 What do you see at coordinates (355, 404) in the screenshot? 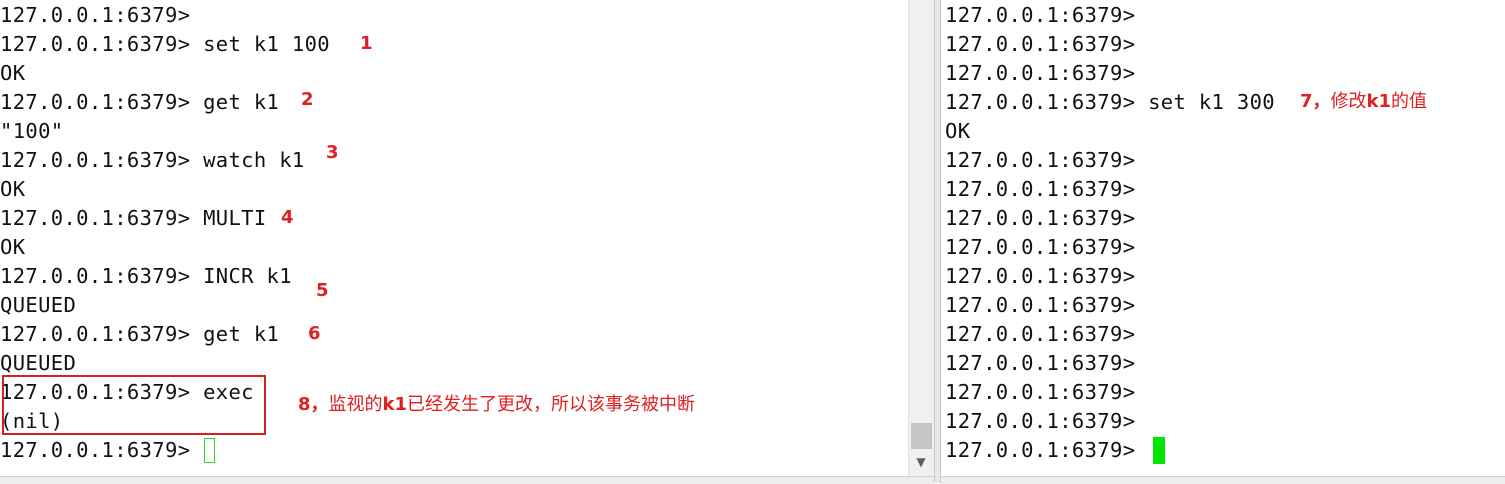
I see `annotation-step-8-text: 监视的` at bounding box center [355, 404].